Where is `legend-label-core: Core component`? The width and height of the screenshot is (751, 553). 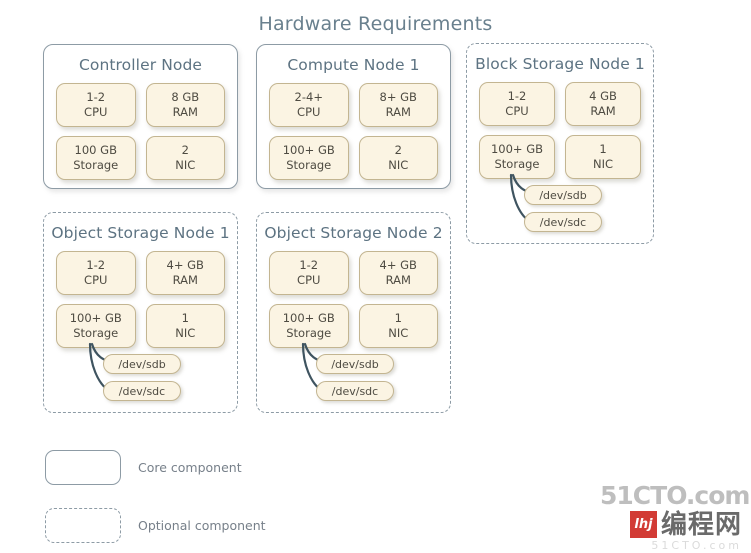 legend-label-core: Core component is located at coordinates (190, 467).